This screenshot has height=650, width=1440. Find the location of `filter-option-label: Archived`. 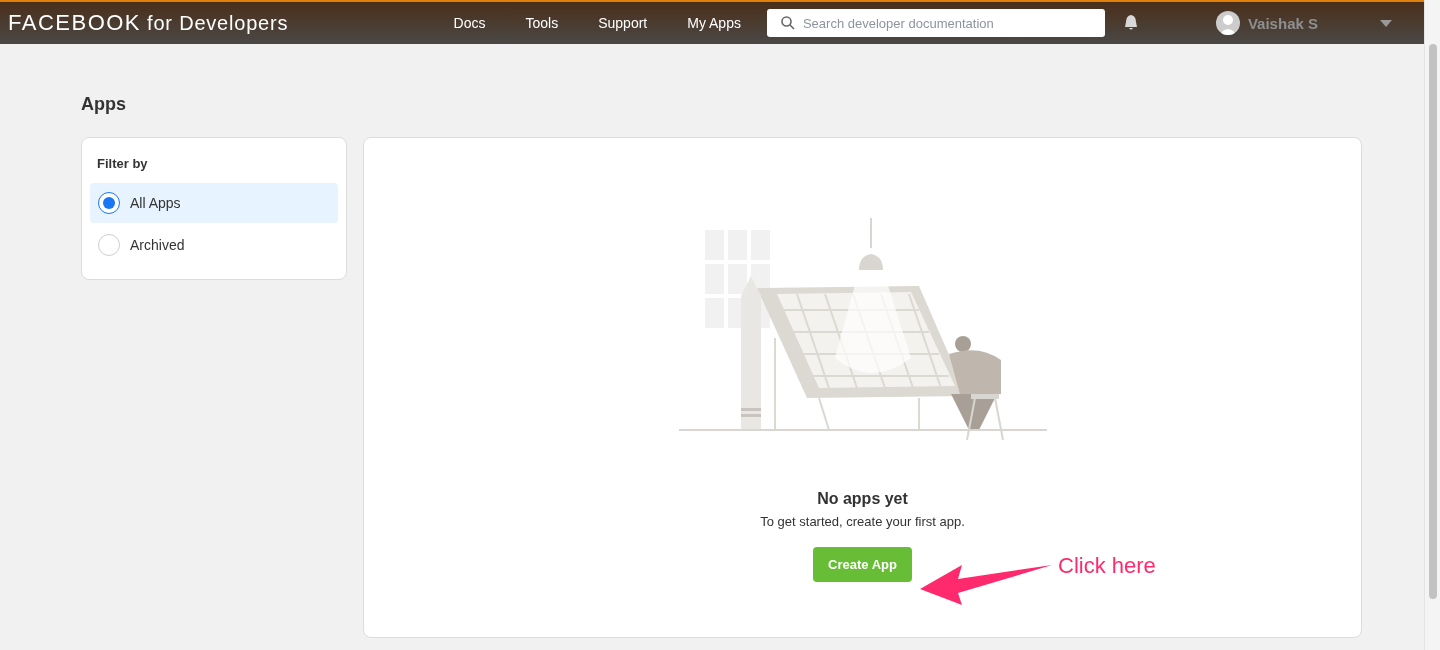

filter-option-label: Archived is located at coordinates (157, 245).